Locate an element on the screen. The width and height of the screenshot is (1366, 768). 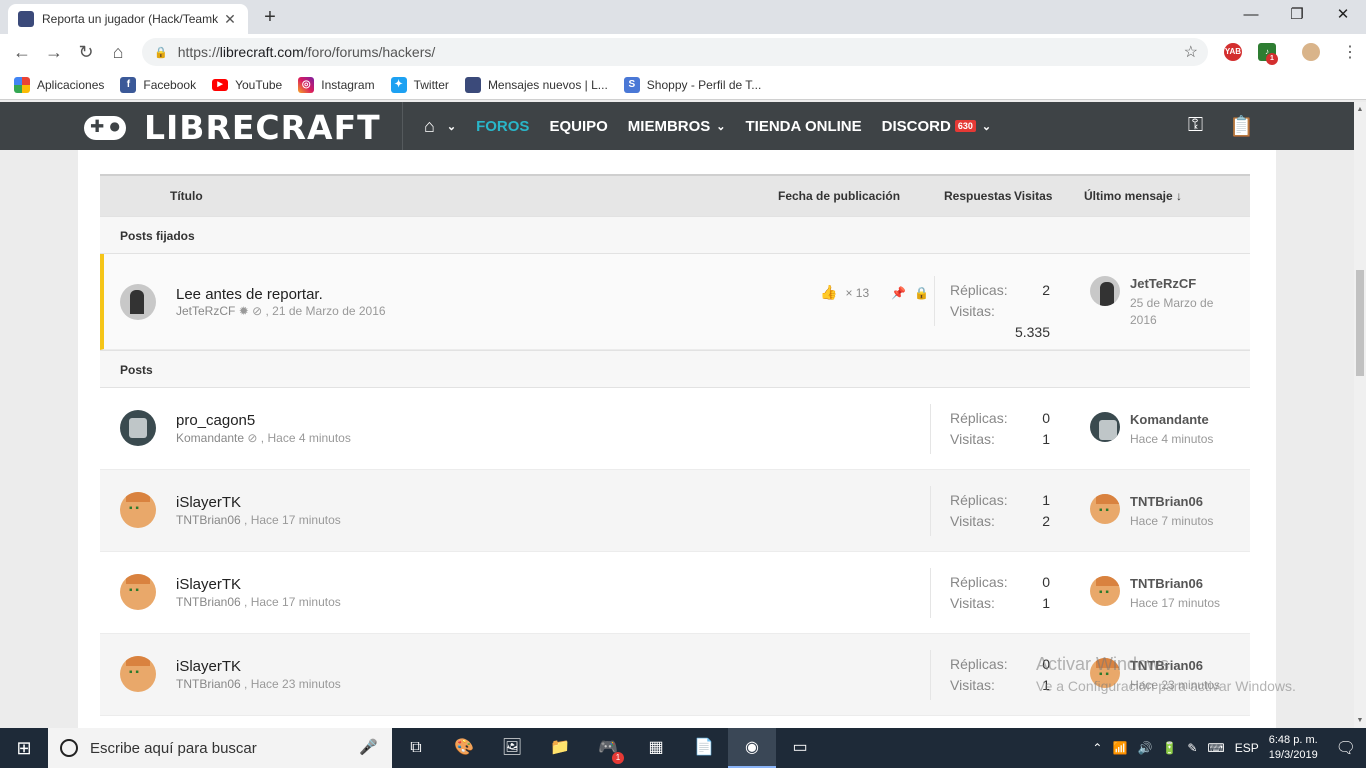
bookmark-apps: Aplicaciones is located at coordinates (59, 84).